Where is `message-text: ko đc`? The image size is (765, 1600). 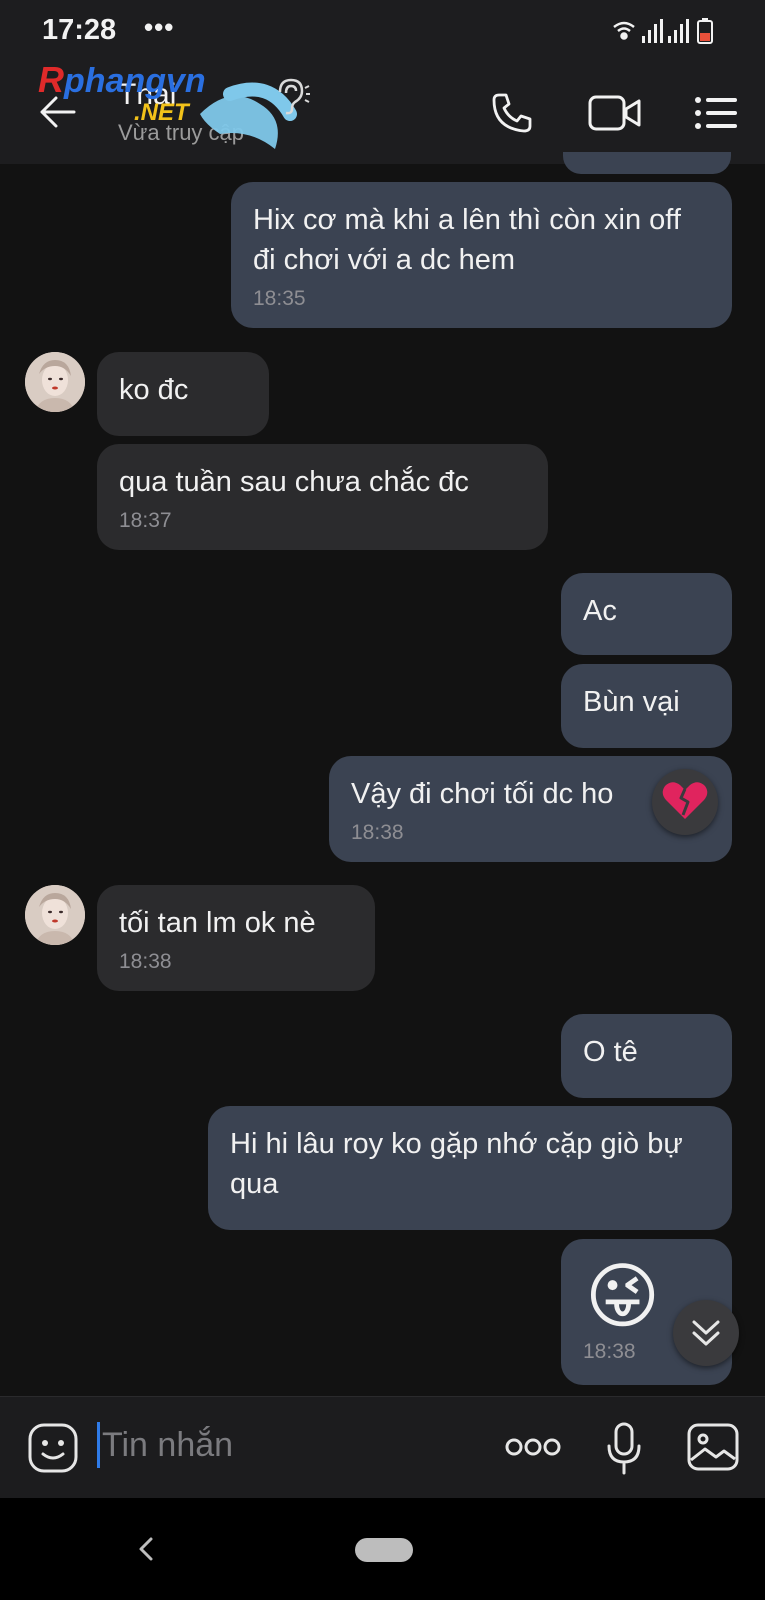
message-text: ko đc is located at coordinates (154, 390).